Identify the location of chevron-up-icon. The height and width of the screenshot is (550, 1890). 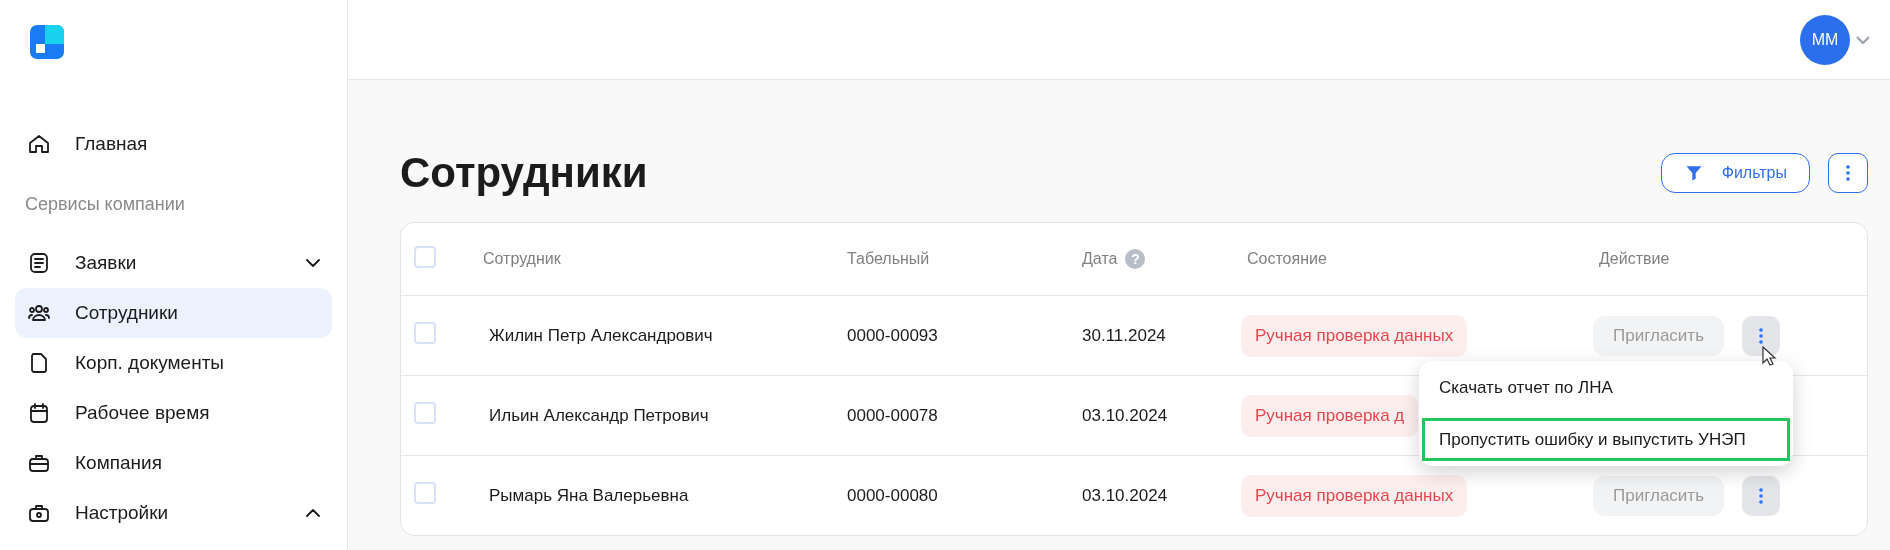
(313, 513).